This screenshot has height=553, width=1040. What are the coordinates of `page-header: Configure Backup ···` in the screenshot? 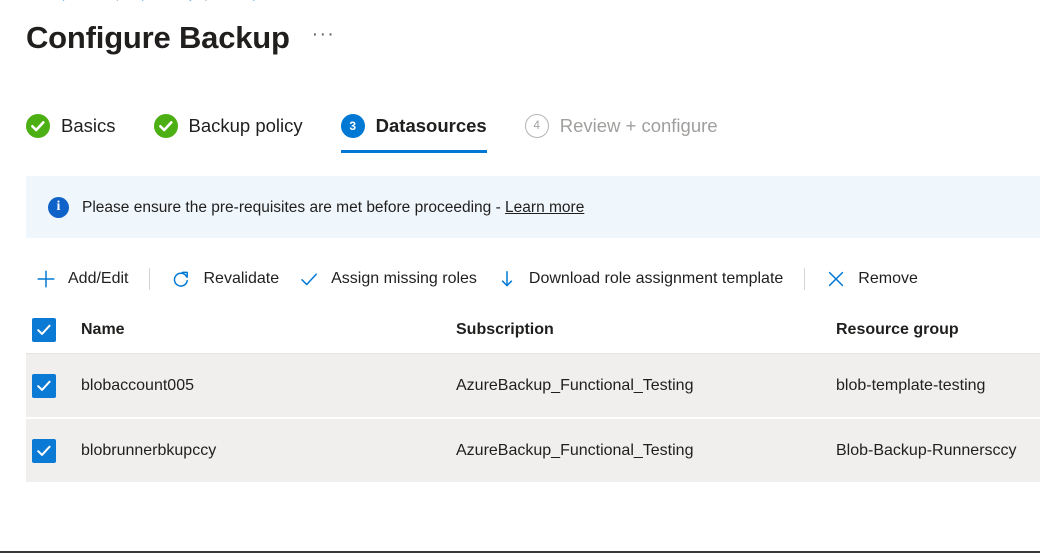 It's located at (520, 29).